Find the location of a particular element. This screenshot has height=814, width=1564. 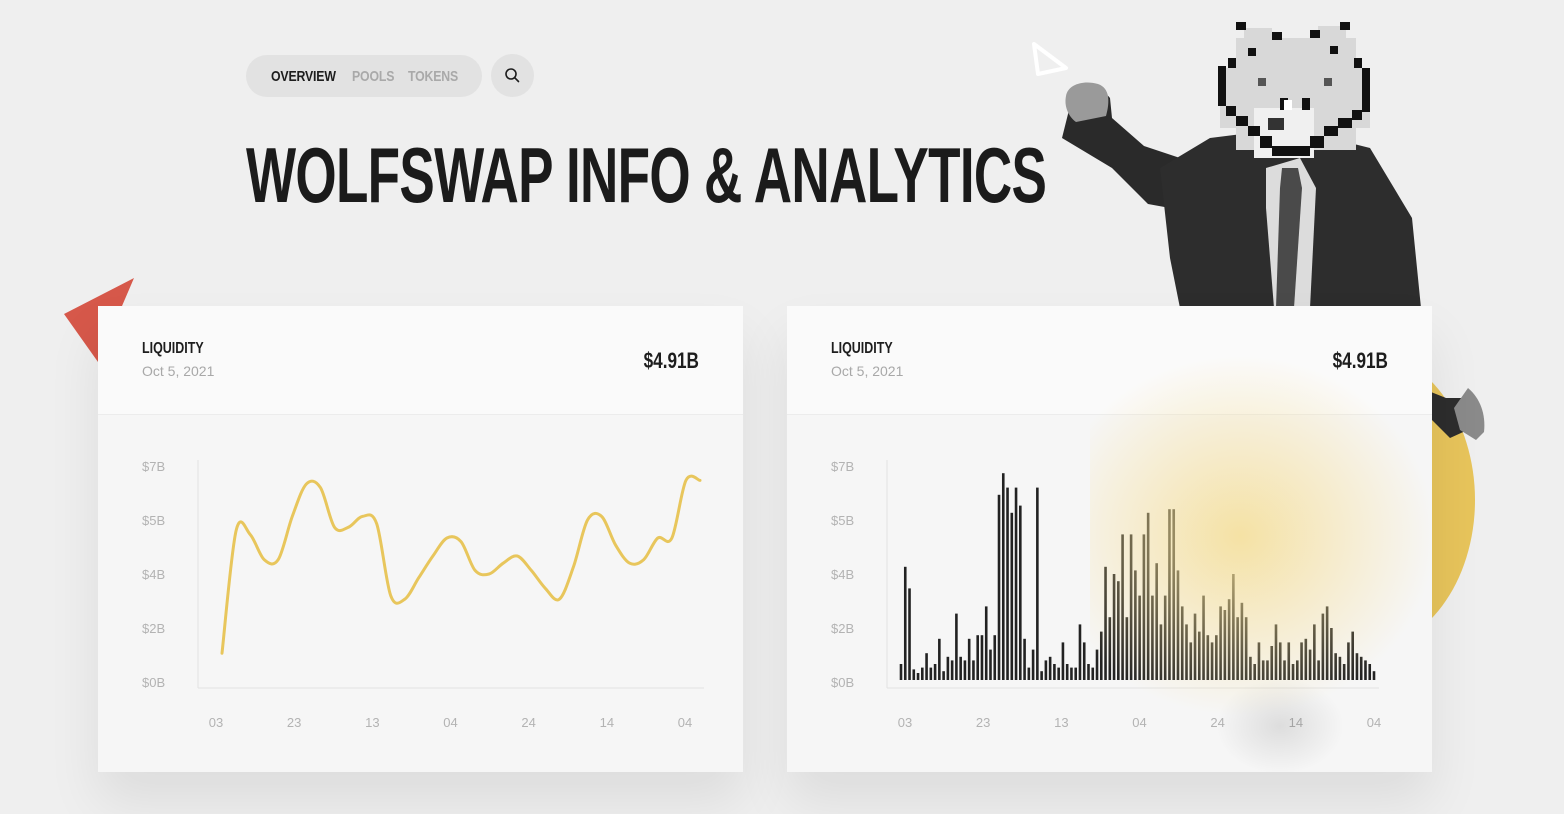

y-tick-label: $7B is located at coordinates (842, 466).